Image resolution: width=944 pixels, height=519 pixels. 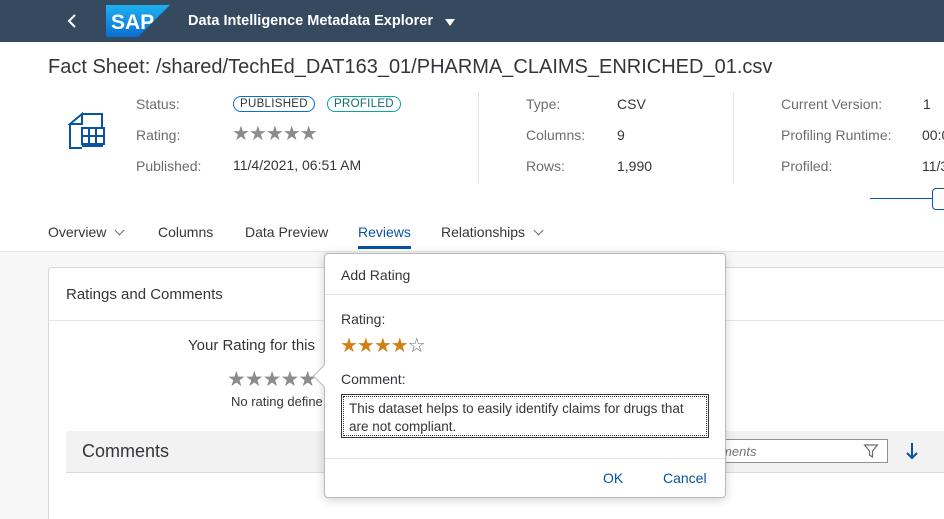 I want to click on rows-value: 1,990, so click(x=635, y=166).